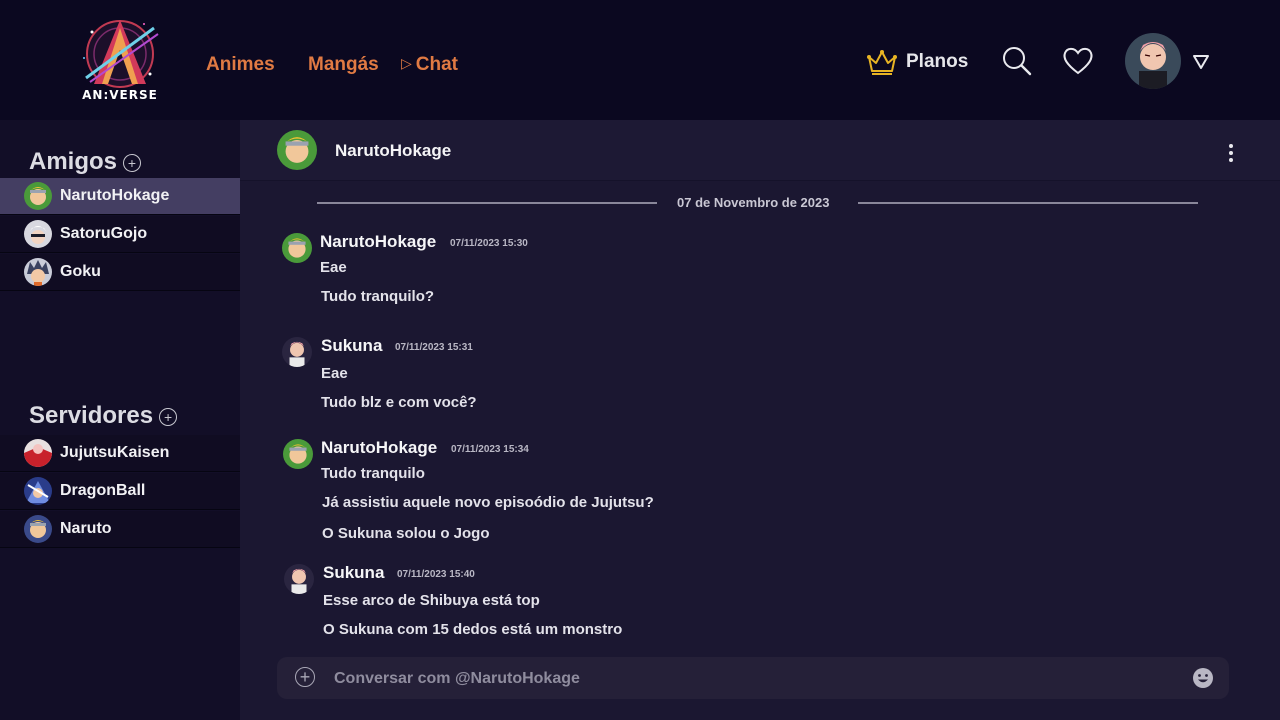 The width and height of the screenshot is (1280, 720). I want to click on sidebar-item-dragonball: DragonBall, so click(120, 491).